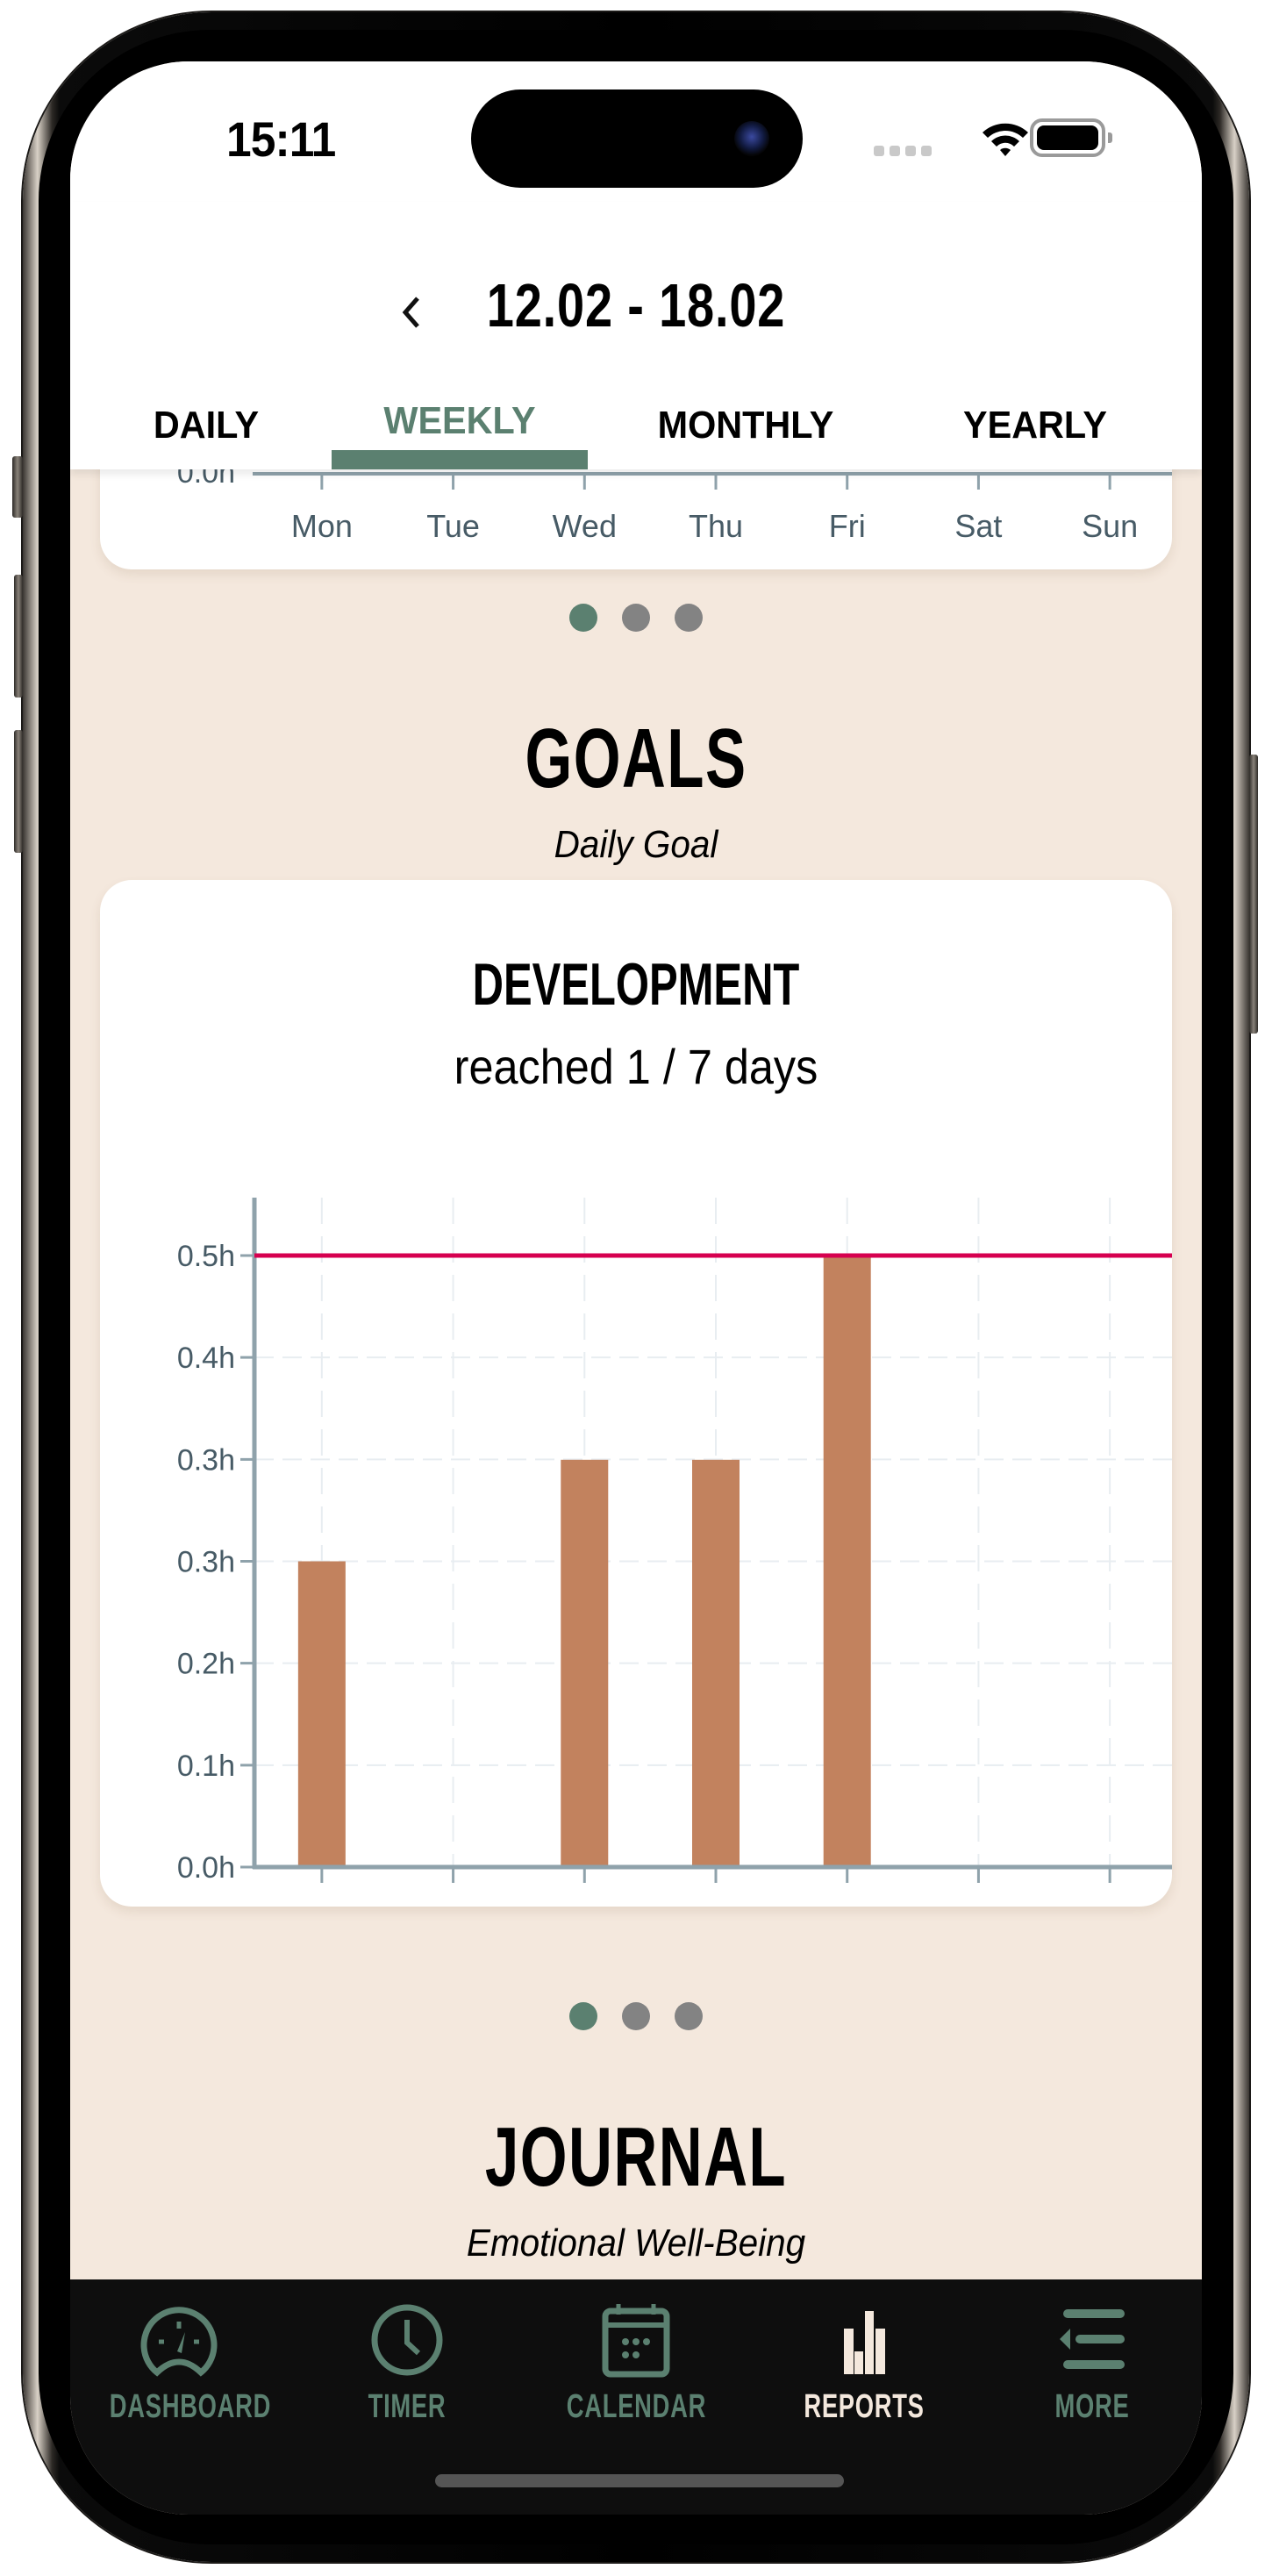 Image resolution: width=1272 pixels, height=2576 pixels. What do you see at coordinates (460, 459) in the screenshot?
I see `active-tab-indicator` at bounding box center [460, 459].